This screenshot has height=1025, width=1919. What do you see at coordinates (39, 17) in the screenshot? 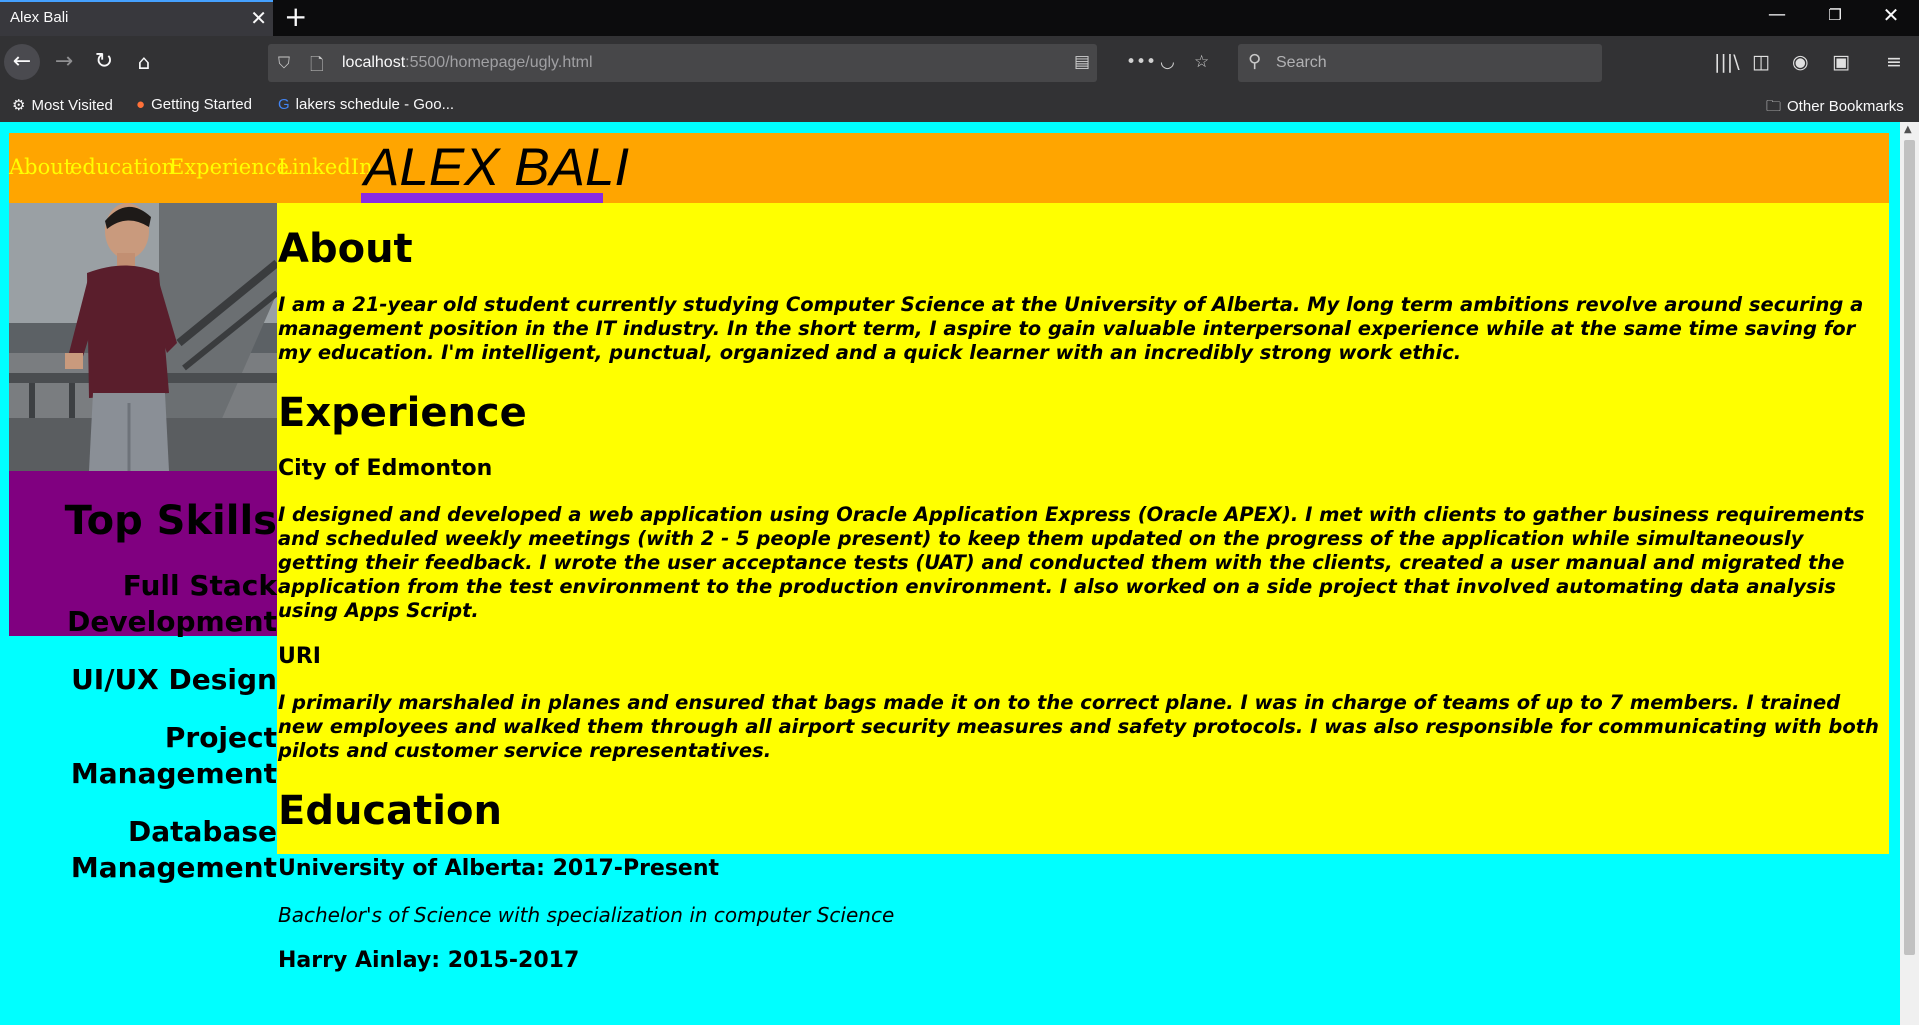
I see `tab-title: Alex Bali` at bounding box center [39, 17].